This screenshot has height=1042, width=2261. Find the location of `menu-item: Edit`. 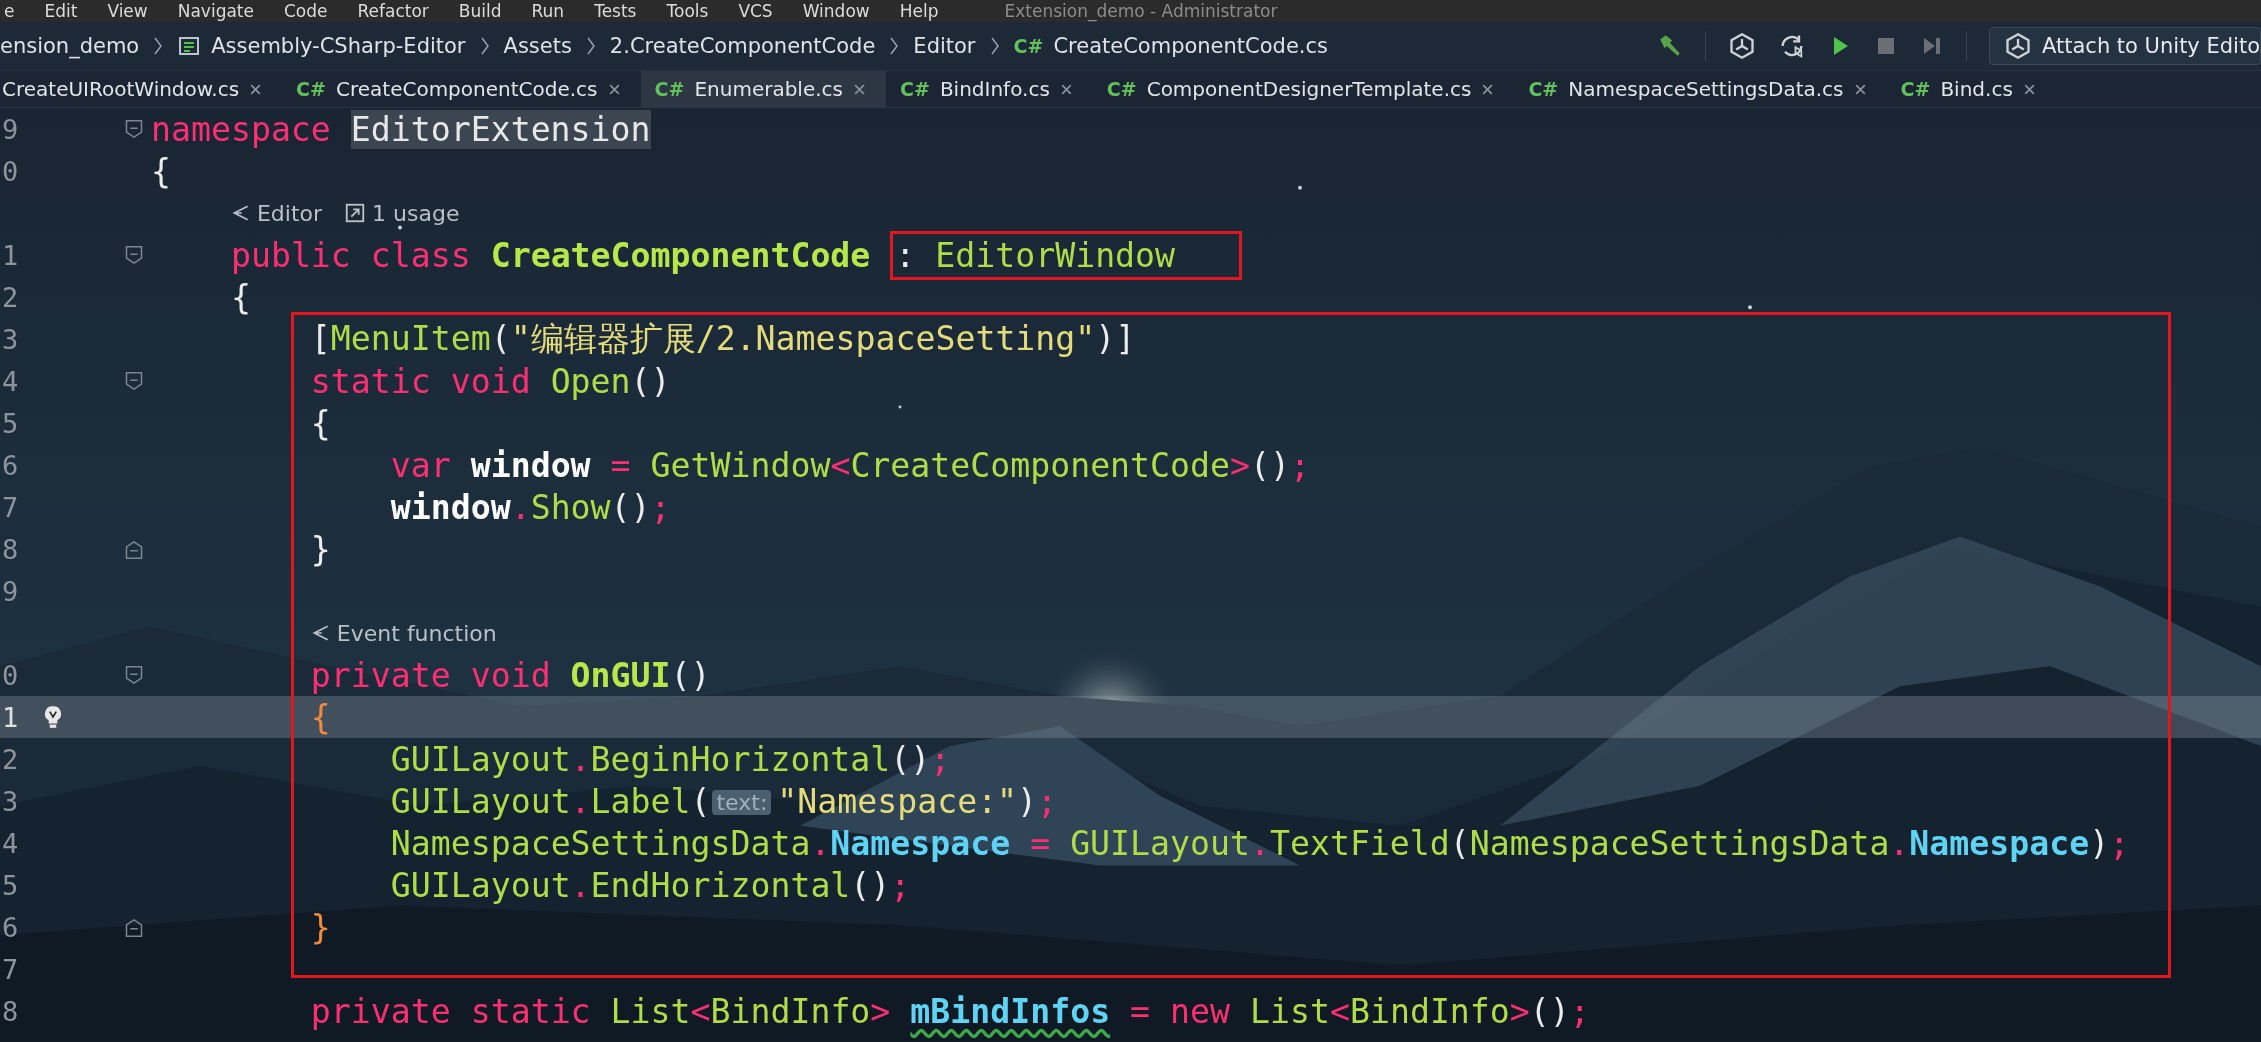

menu-item: Edit is located at coordinates (61, 11).